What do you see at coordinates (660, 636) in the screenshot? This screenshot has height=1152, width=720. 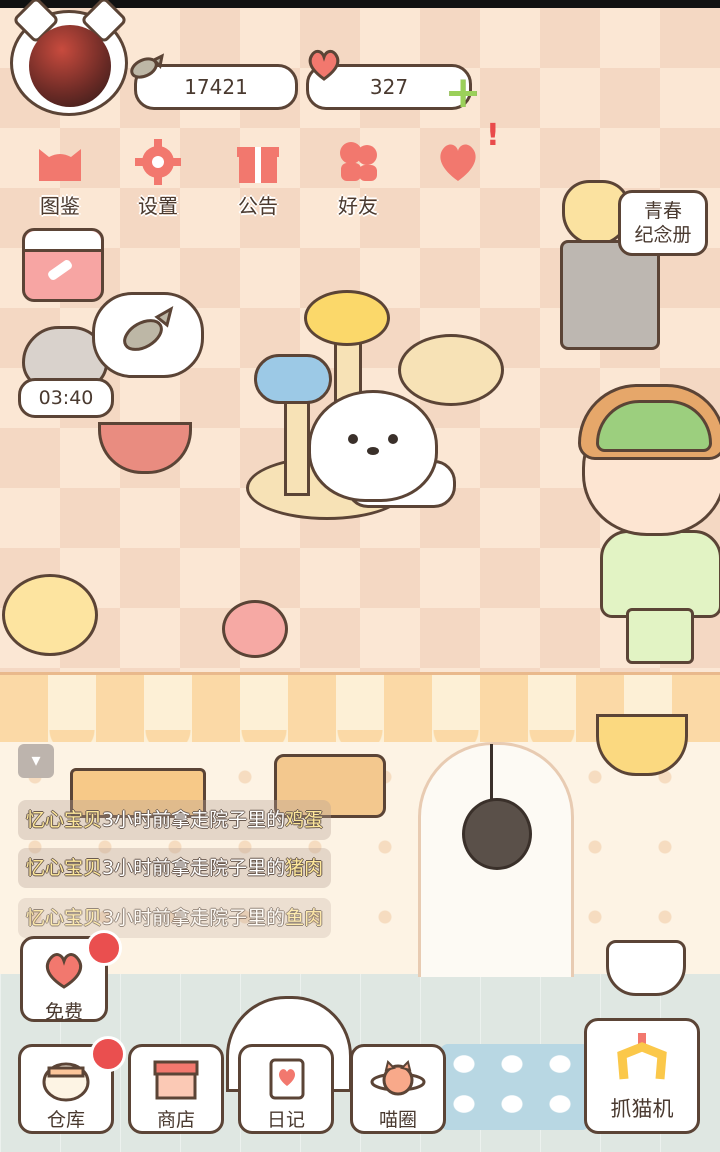 I see `boy-legs` at bounding box center [660, 636].